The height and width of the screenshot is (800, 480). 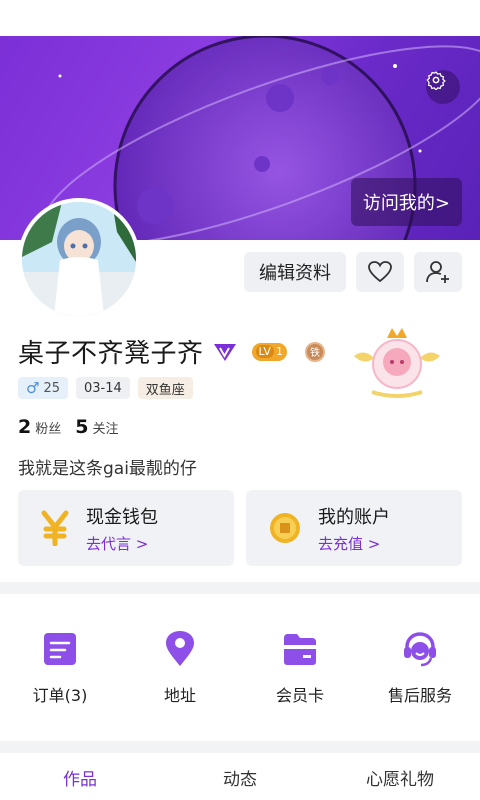 What do you see at coordinates (165, 388) in the screenshot?
I see `zodiac-tag: 双鱼座` at bounding box center [165, 388].